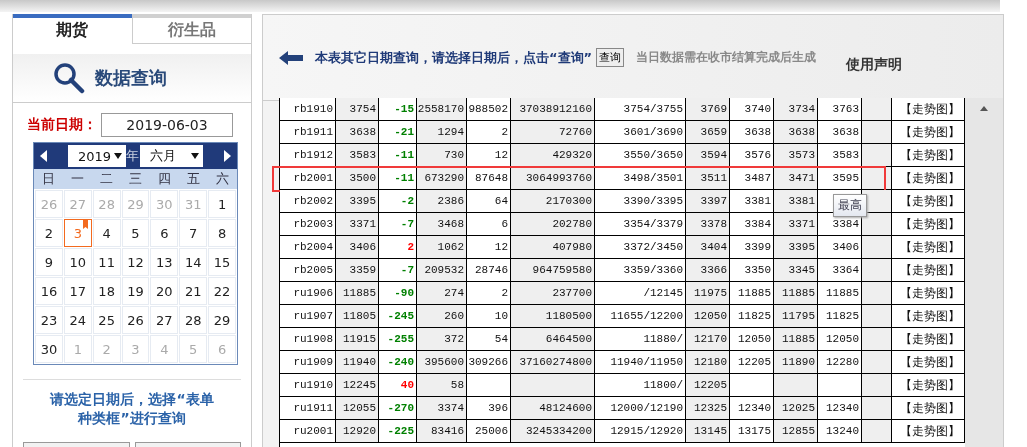 The width and height of the screenshot is (1027, 447). I want to click on table-cell: 3769, so click(708, 109).